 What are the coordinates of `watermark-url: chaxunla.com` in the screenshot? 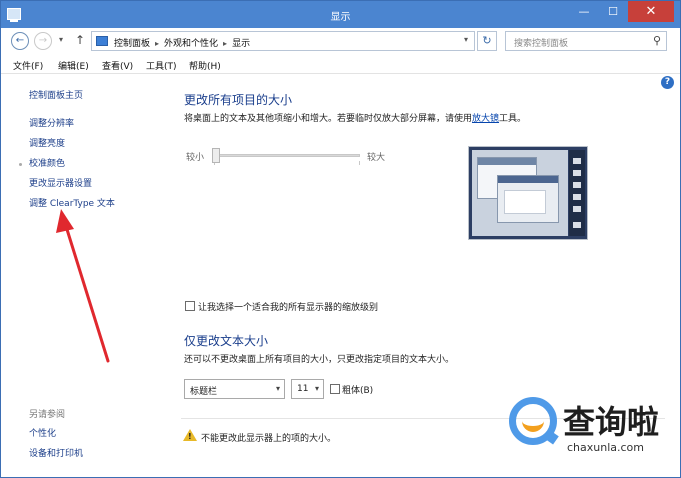 It's located at (605, 447).